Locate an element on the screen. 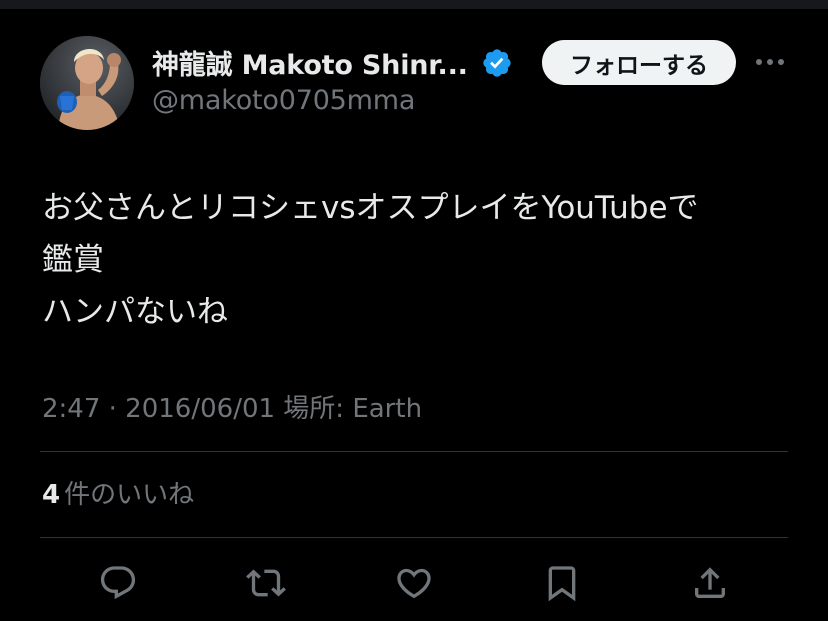  bookmark-icon is located at coordinates (562, 584).